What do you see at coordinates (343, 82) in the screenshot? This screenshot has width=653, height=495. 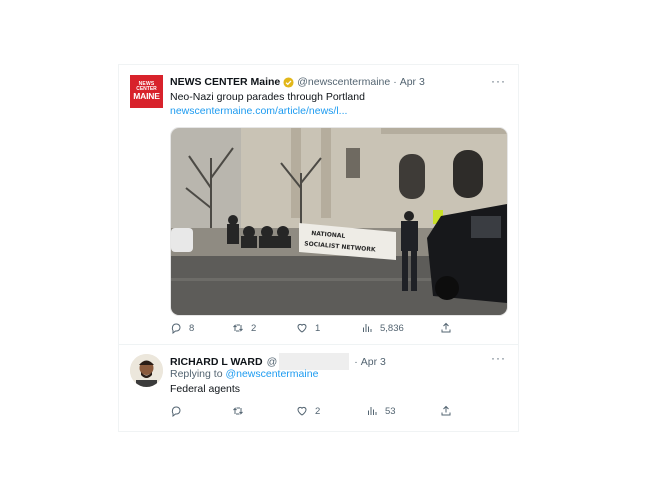 I see `handle: @newscentermaine` at bounding box center [343, 82].